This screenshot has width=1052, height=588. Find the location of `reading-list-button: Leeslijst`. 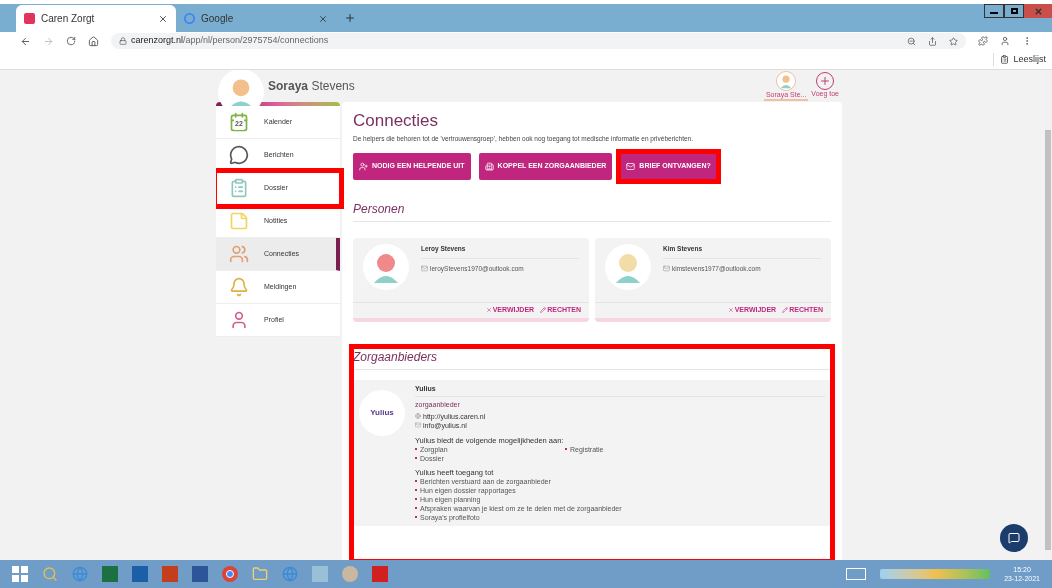

reading-list-button: Leeslijst is located at coordinates (1019, 59).